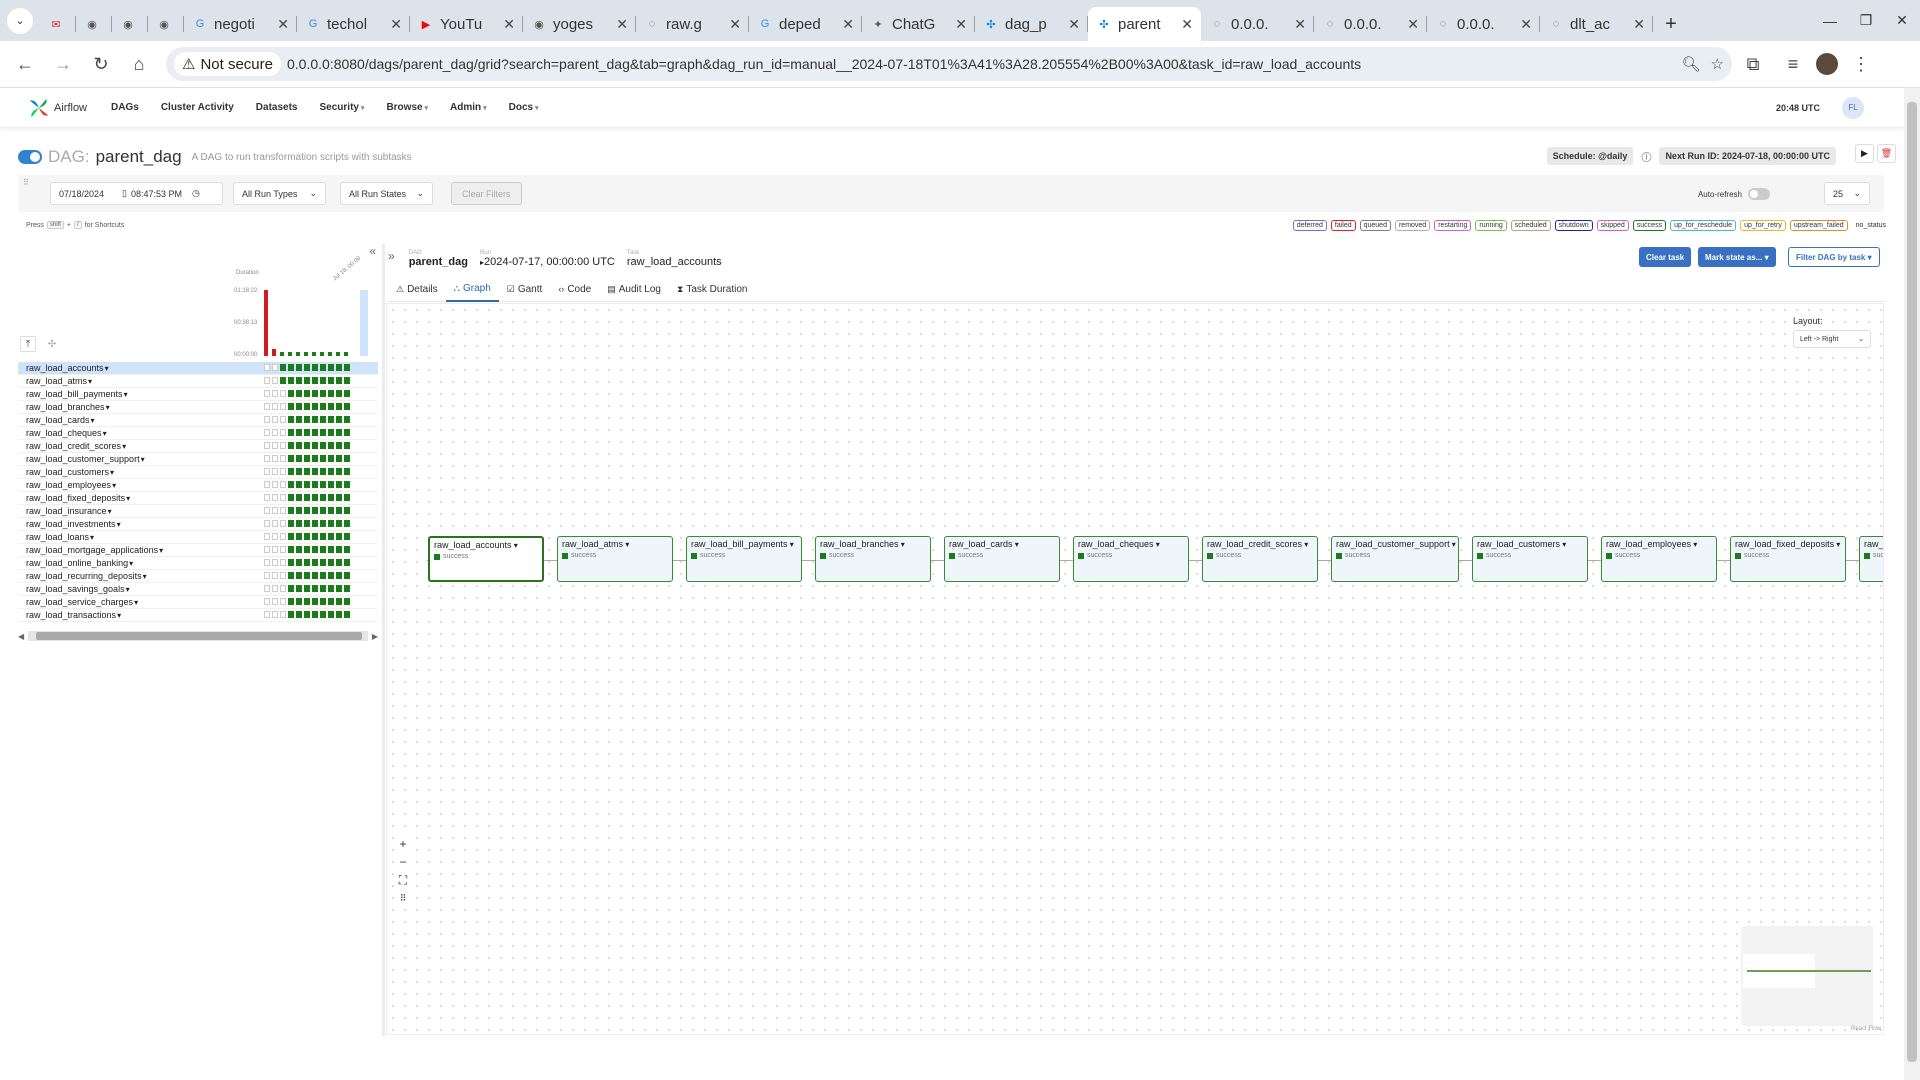 This screenshot has width=1920, height=1080. Describe the element at coordinates (63, 64) in the screenshot. I see `forward-button: →` at that location.